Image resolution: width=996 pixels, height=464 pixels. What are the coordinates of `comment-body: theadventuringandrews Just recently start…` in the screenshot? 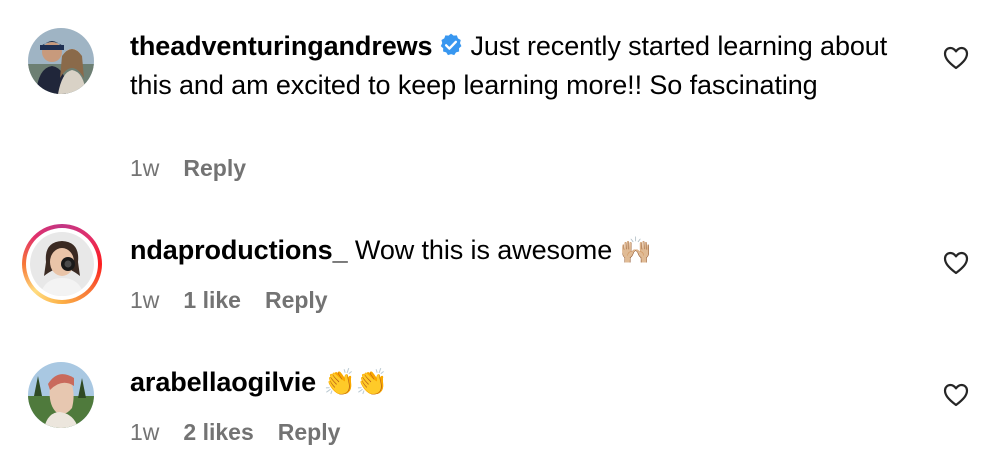 It's located at (515, 65).